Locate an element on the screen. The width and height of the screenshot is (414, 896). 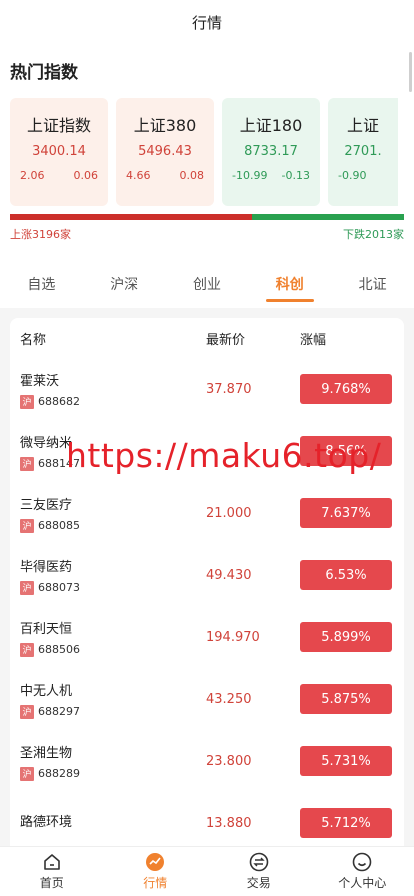
nav-home: 首页 is located at coordinates (52, 871).